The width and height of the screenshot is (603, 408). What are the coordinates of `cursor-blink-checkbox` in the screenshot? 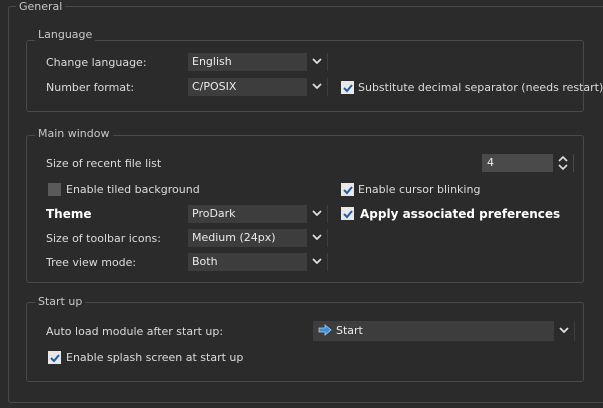 It's located at (347, 189).